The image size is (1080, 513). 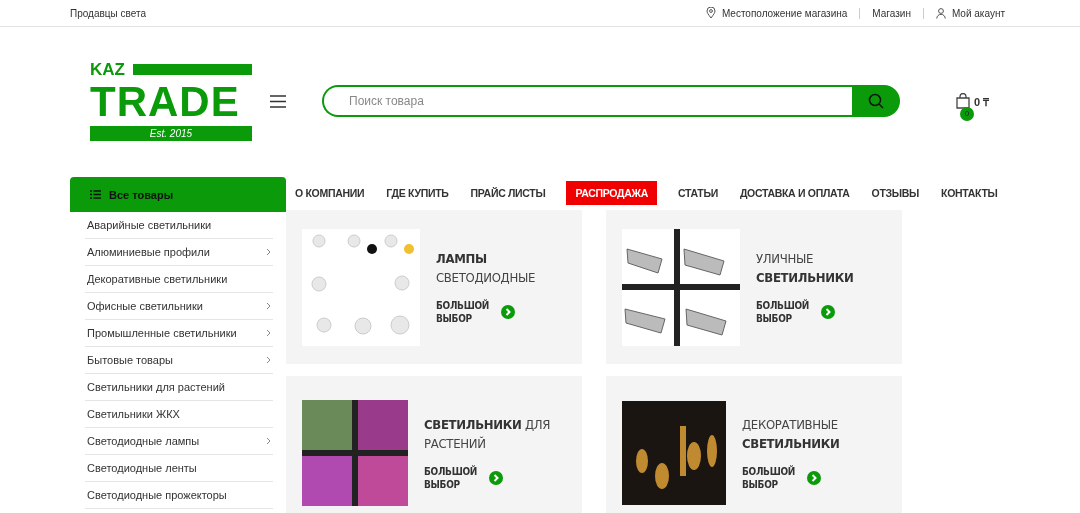 I want to click on nav-link: ОТЗЫВЫ, so click(x=895, y=192).